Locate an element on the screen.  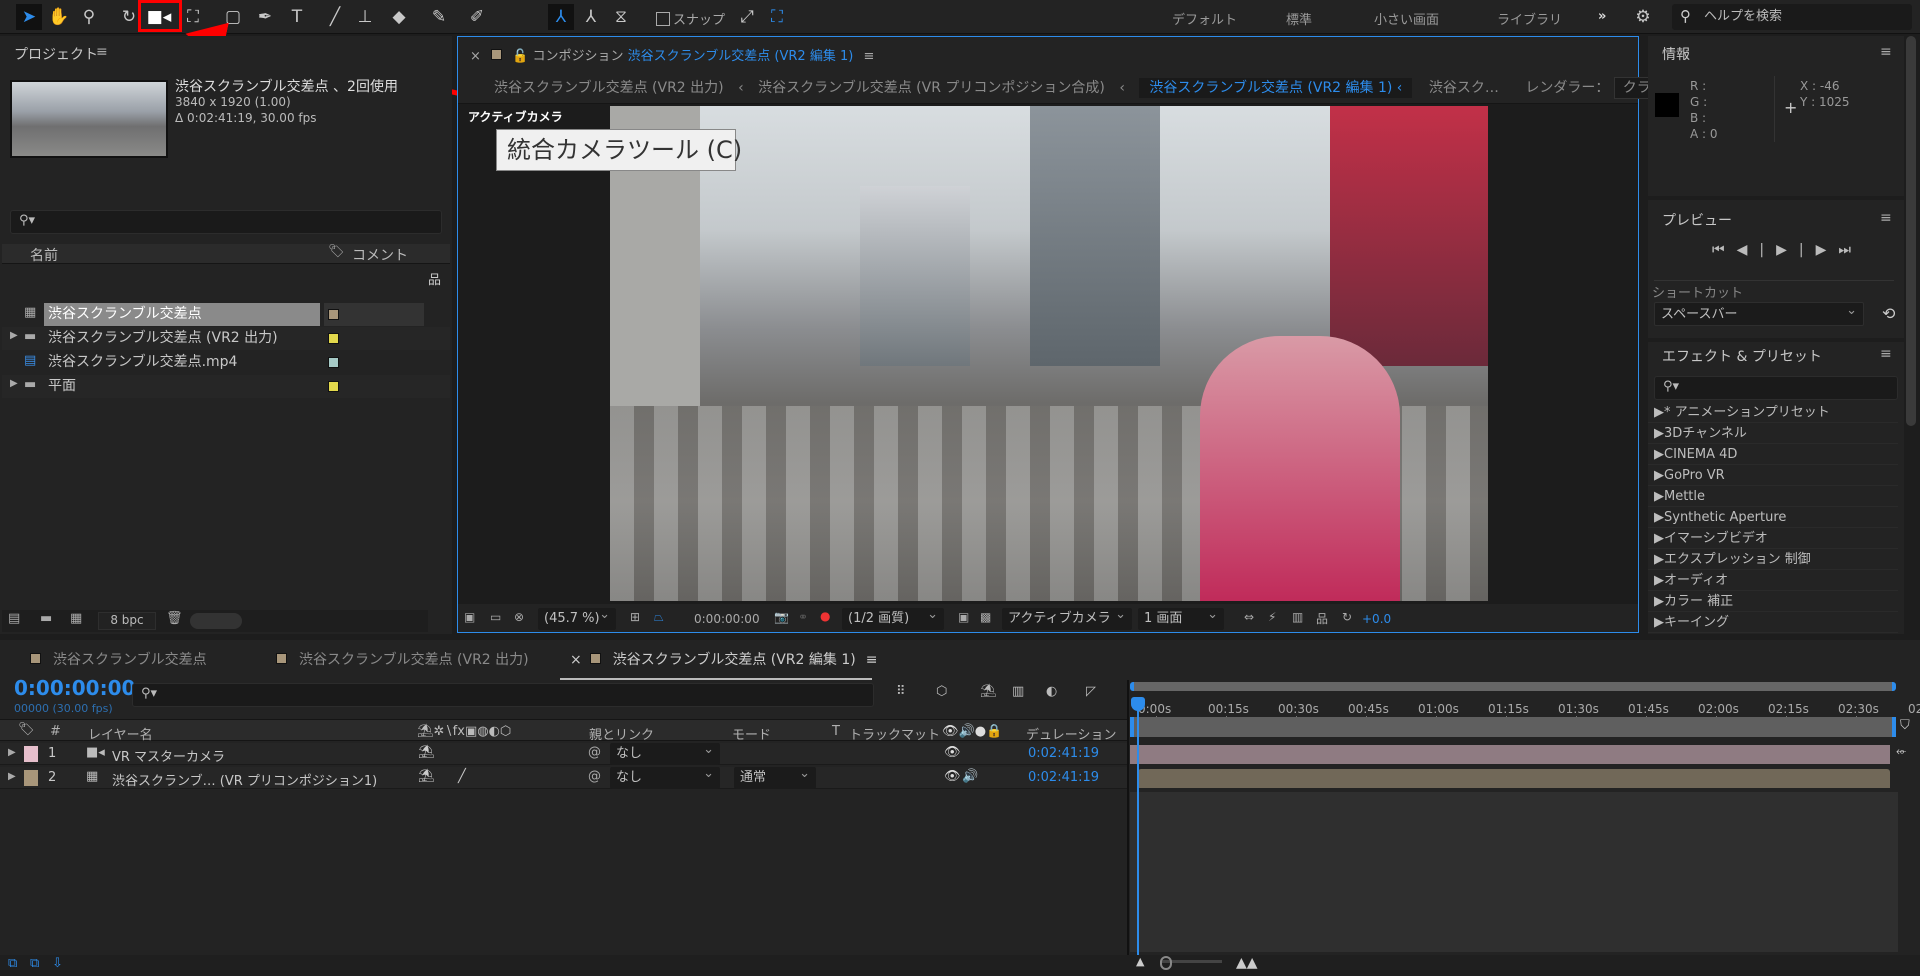
effect-category: ▶カラー 補正 is located at coordinates (1773, 601).